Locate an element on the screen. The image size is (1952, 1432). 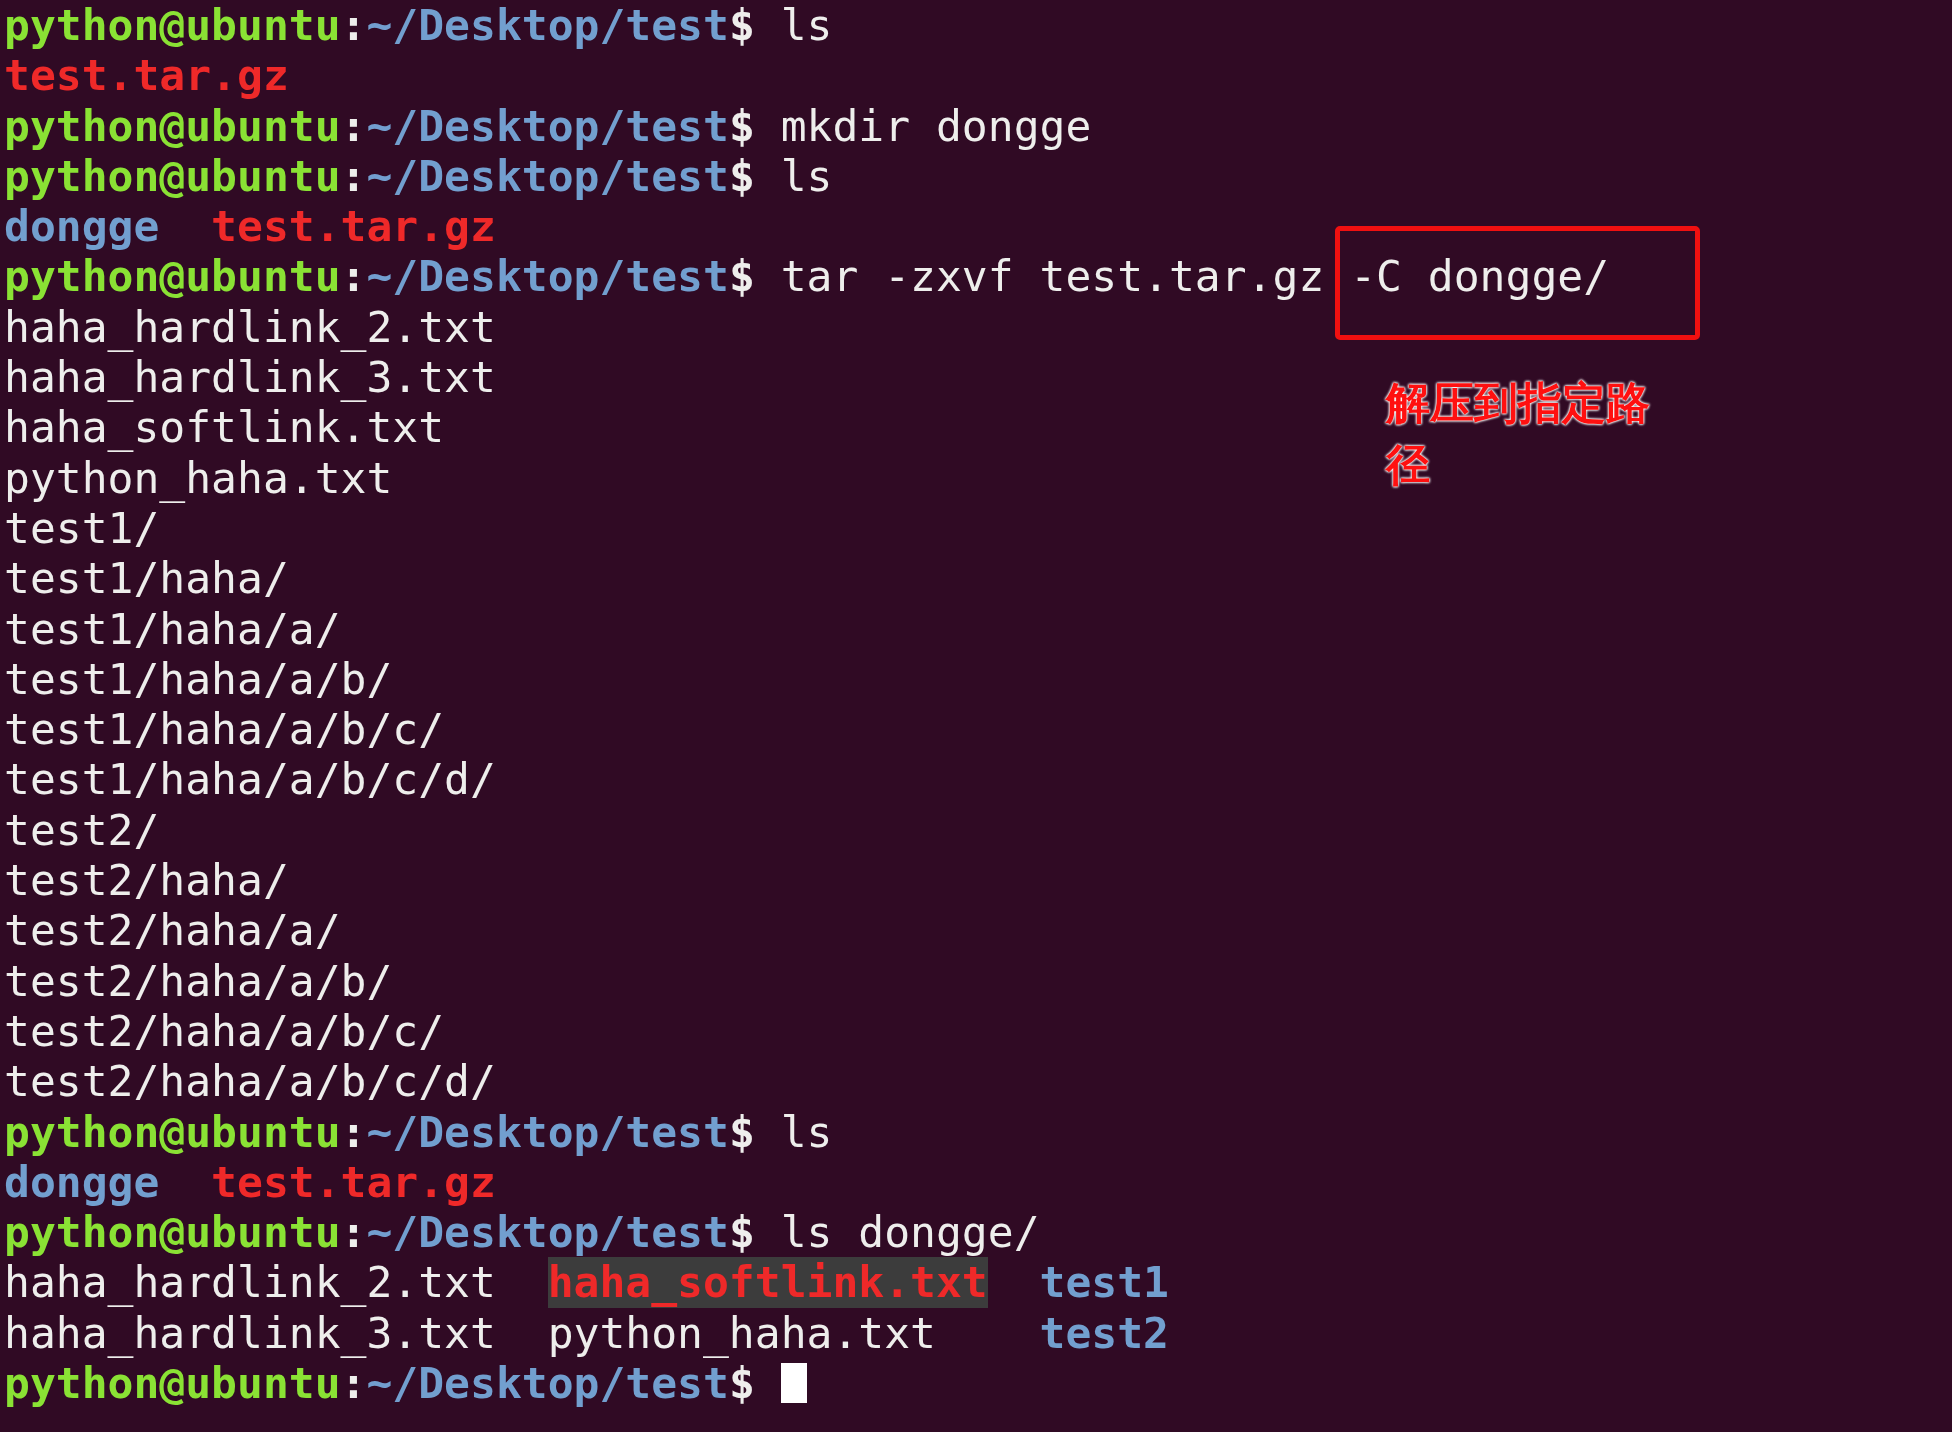
output-text: haha_softlink.txt is located at coordinates (224, 427).